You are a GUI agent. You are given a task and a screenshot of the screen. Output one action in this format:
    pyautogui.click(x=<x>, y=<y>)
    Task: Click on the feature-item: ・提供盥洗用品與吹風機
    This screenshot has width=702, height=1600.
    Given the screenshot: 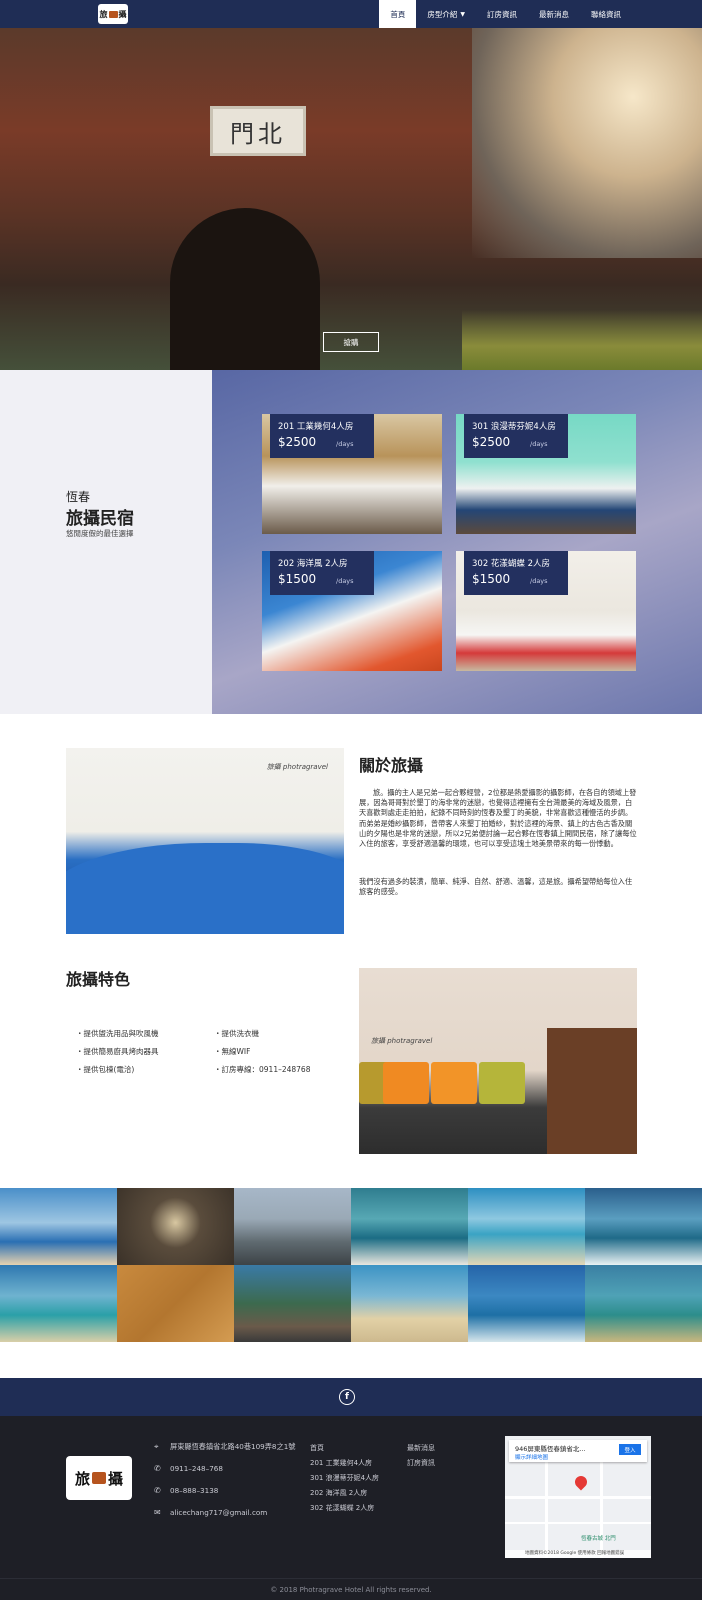 What is the action you would take?
    pyautogui.click(x=117, y=1033)
    